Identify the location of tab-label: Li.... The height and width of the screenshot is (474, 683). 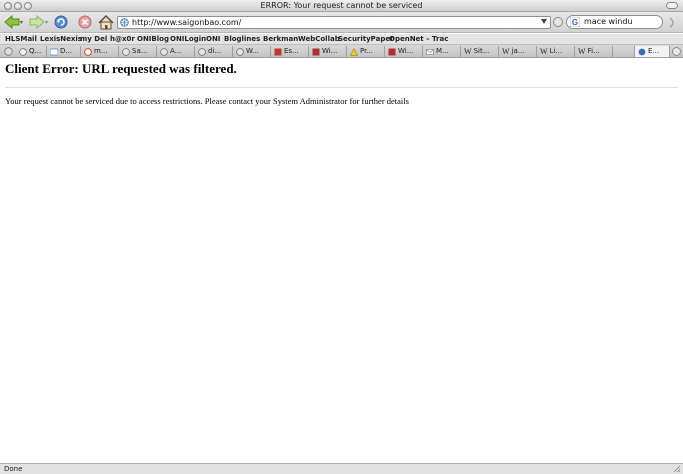
(556, 51).